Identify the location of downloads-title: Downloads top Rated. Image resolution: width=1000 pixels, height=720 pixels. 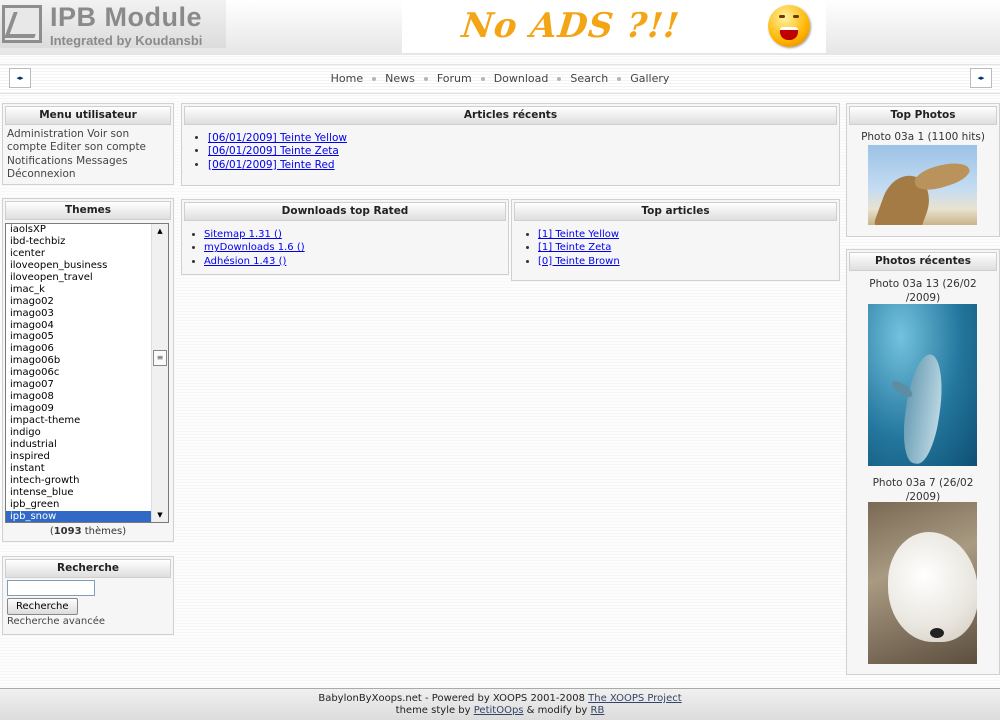
(345, 211).